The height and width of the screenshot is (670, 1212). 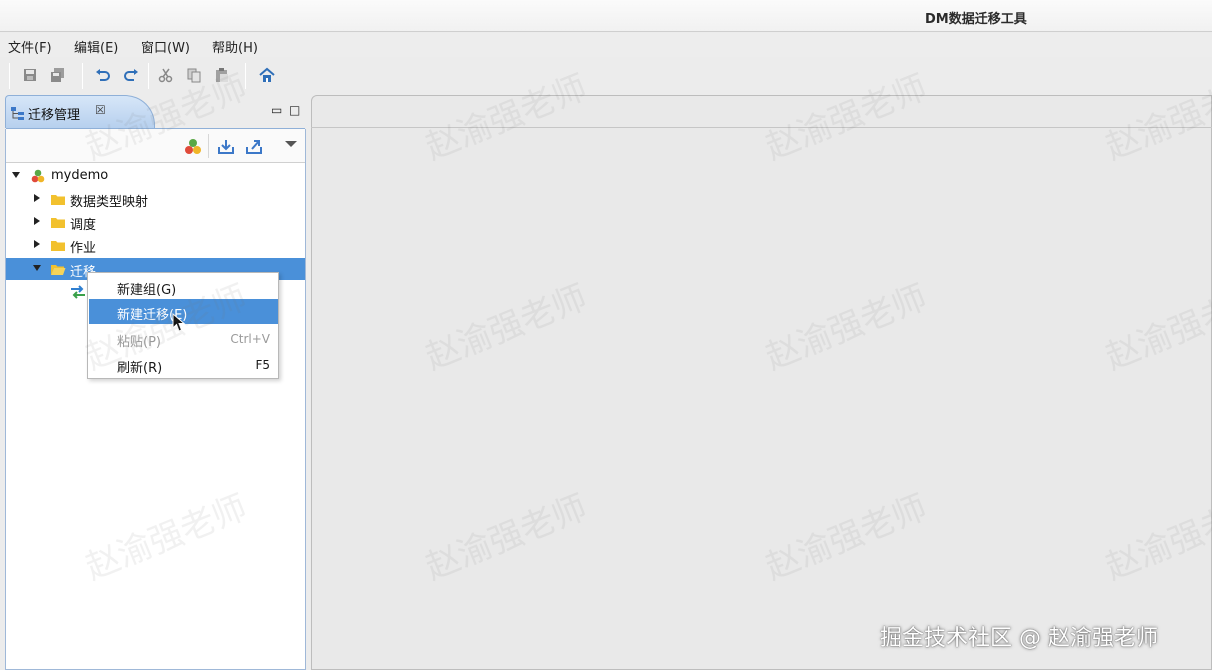 What do you see at coordinates (235, 46) in the screenshot?
I see `menu-help: 帮助(H)` at bounding box center [235, 46].